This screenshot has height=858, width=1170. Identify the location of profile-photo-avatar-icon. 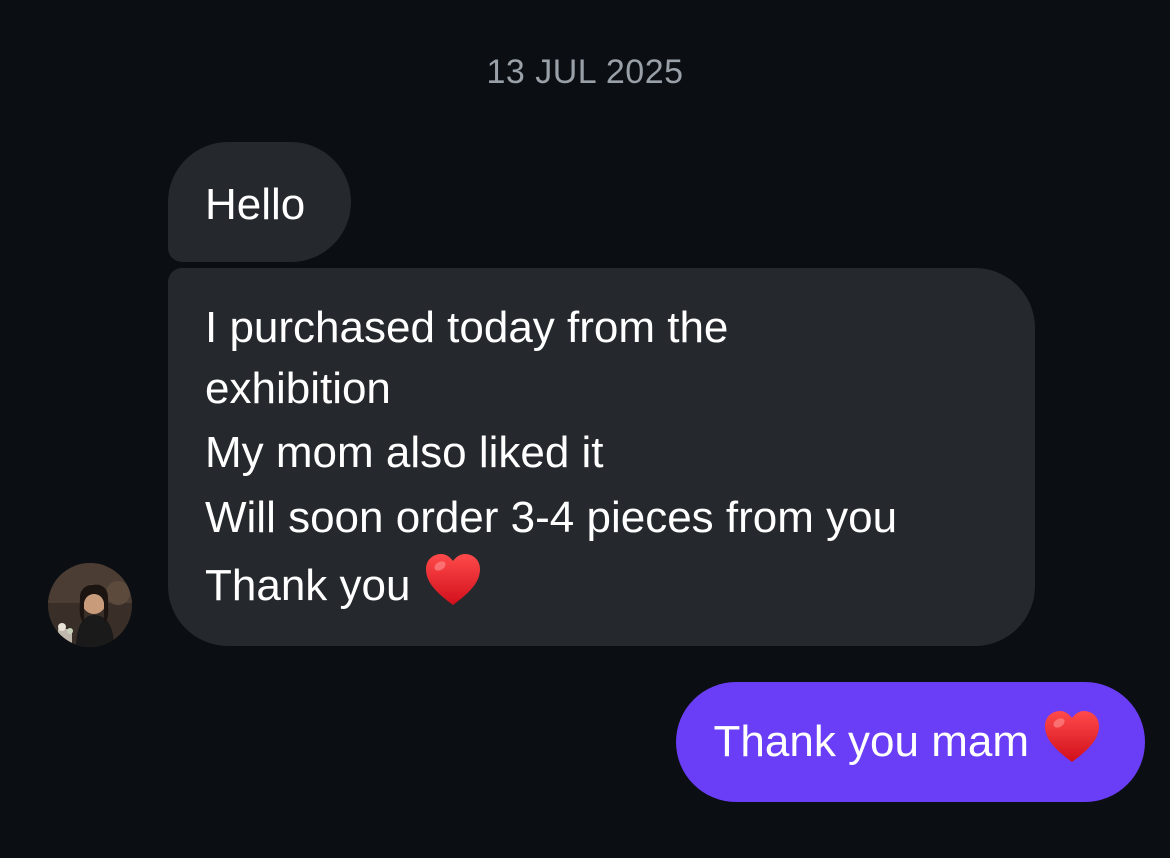
(90, 605).